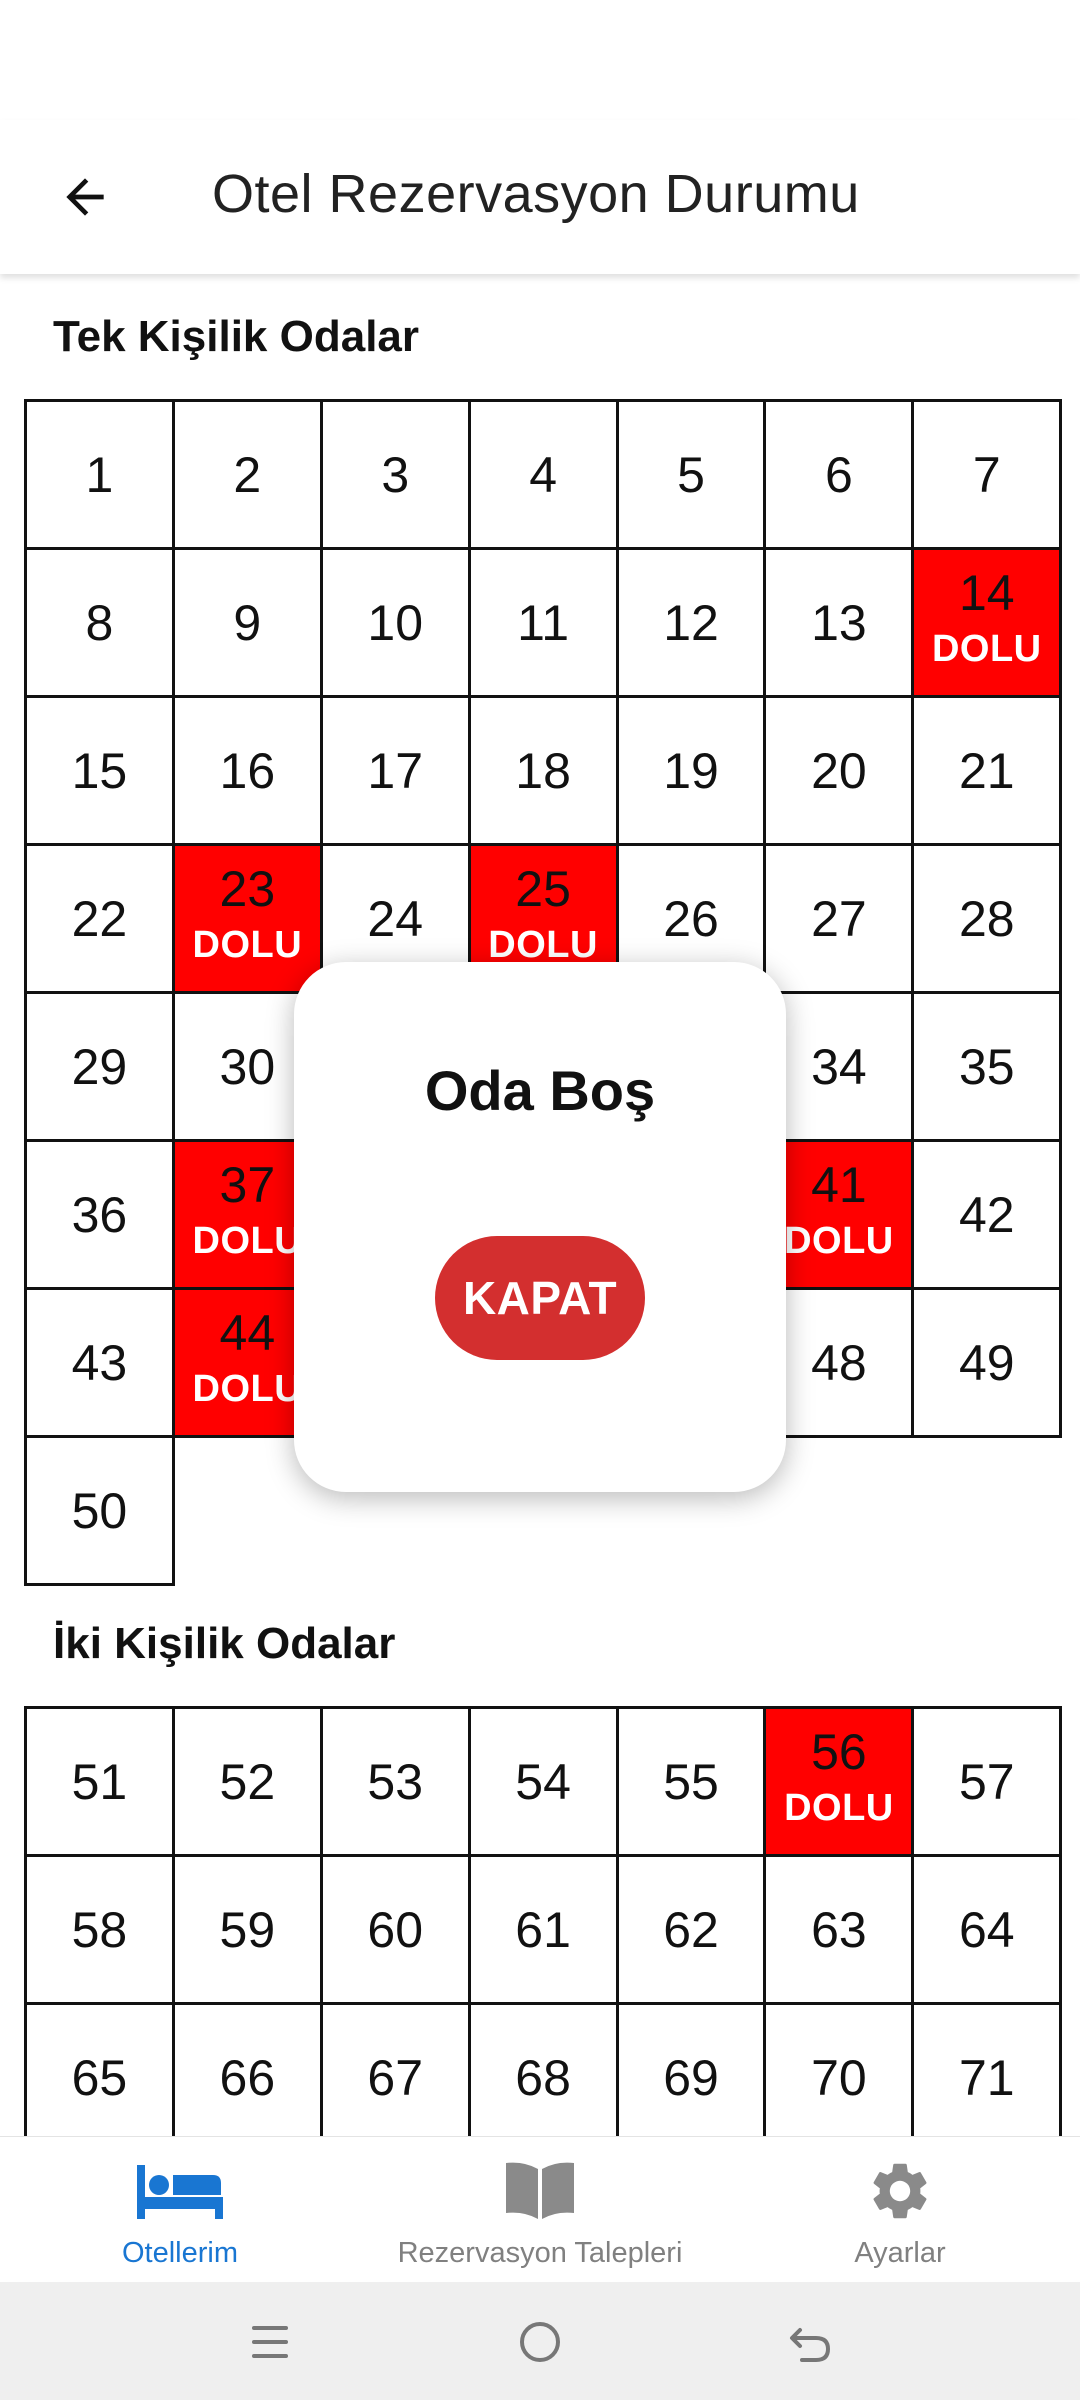 The width and height of the screenshot is (1080, 2400). What do you see at coordinates (99, 474) in the screenshot?
I see `room-cell: 1` at bounding box center [99, 474].